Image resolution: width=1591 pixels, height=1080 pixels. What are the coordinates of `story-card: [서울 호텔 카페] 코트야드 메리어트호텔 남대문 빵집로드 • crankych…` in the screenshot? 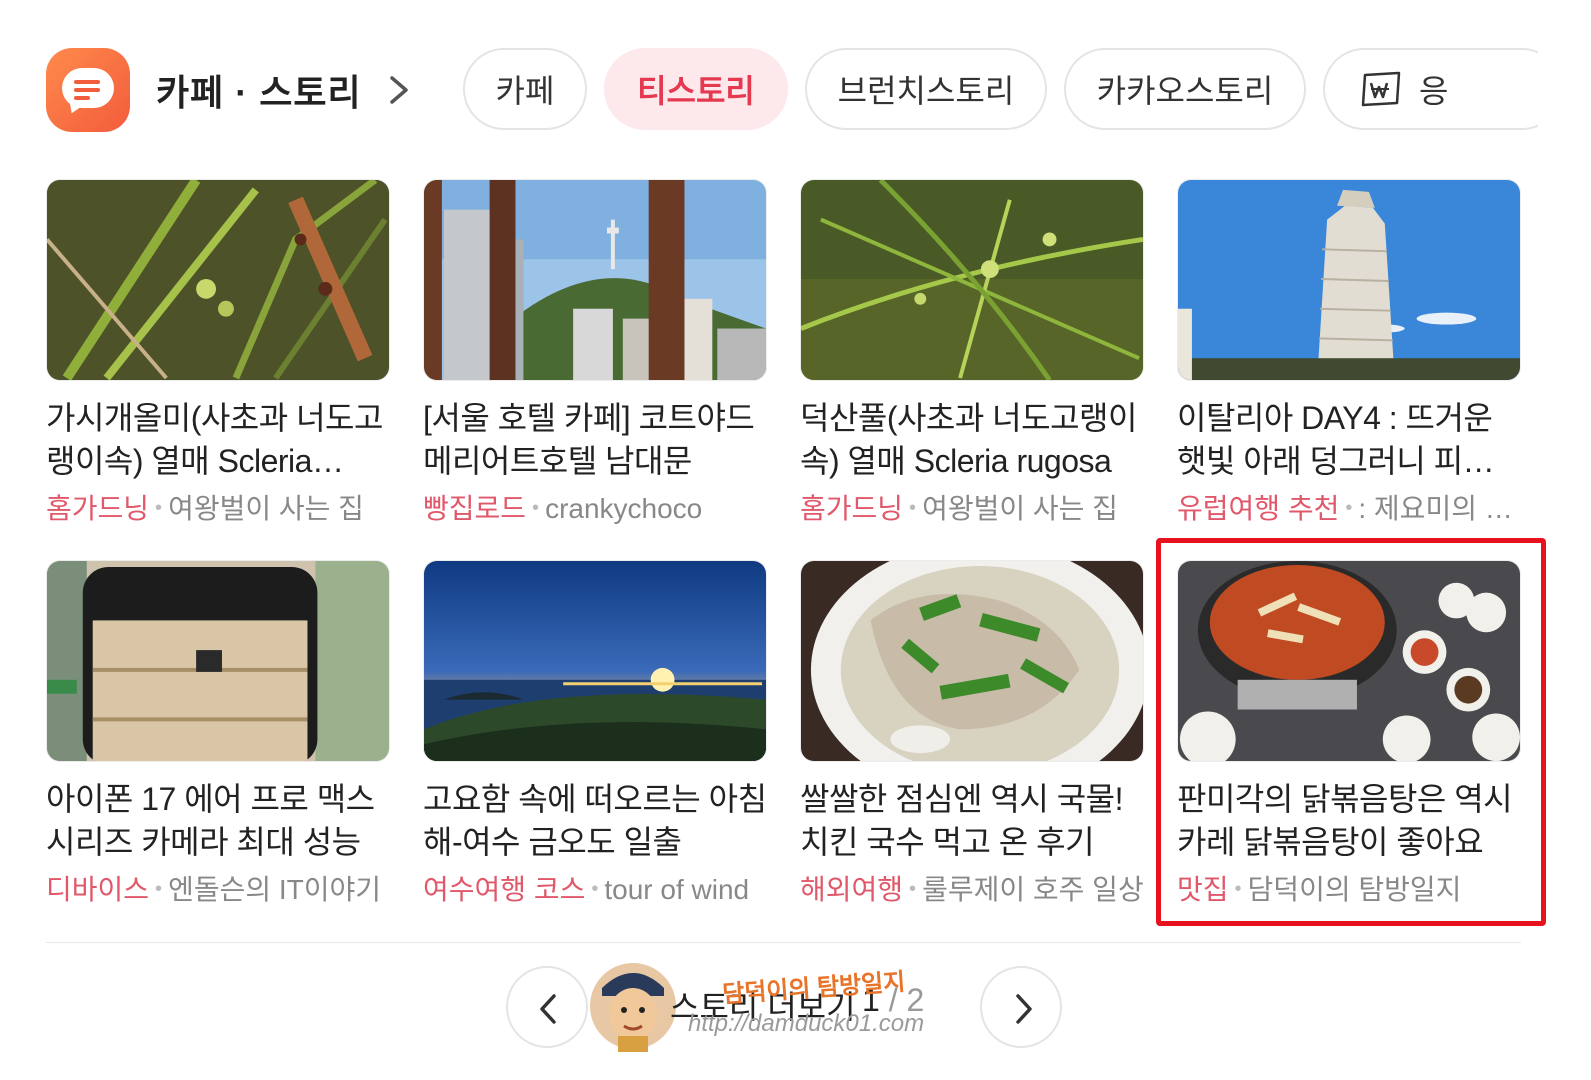 It's located at (595, 353).